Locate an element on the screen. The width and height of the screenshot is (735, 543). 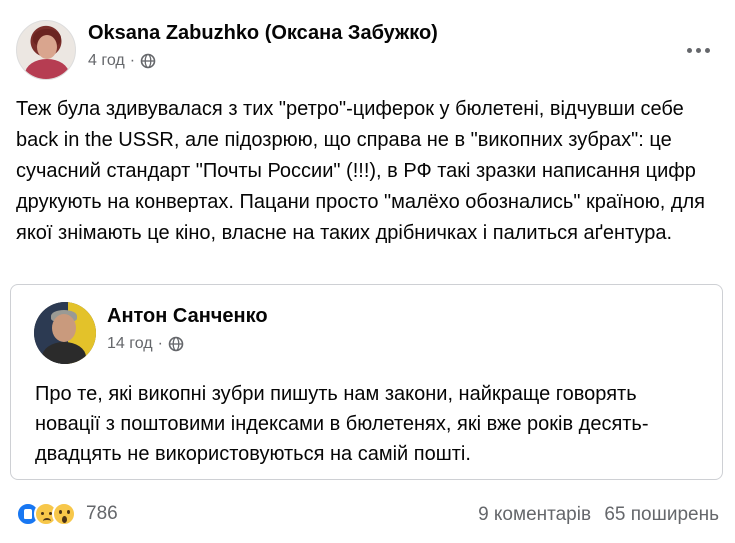
shared-author-name: Антон Санченко is located at coordinates (187, 316).